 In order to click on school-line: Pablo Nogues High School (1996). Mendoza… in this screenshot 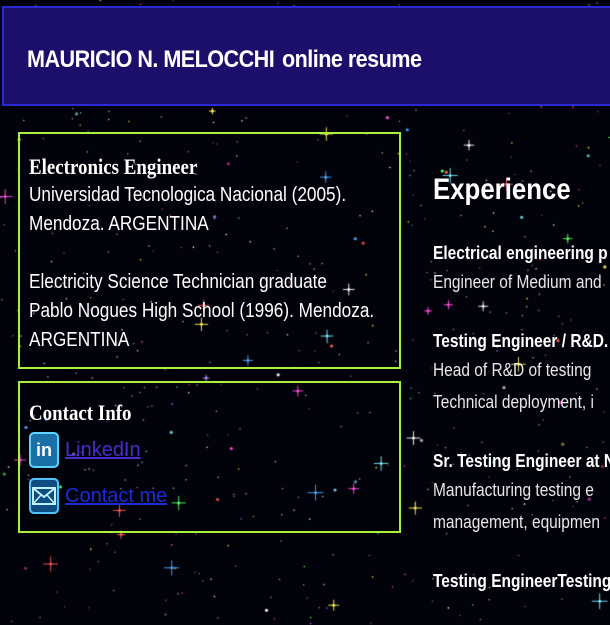, I will do `click(202, 311)`.